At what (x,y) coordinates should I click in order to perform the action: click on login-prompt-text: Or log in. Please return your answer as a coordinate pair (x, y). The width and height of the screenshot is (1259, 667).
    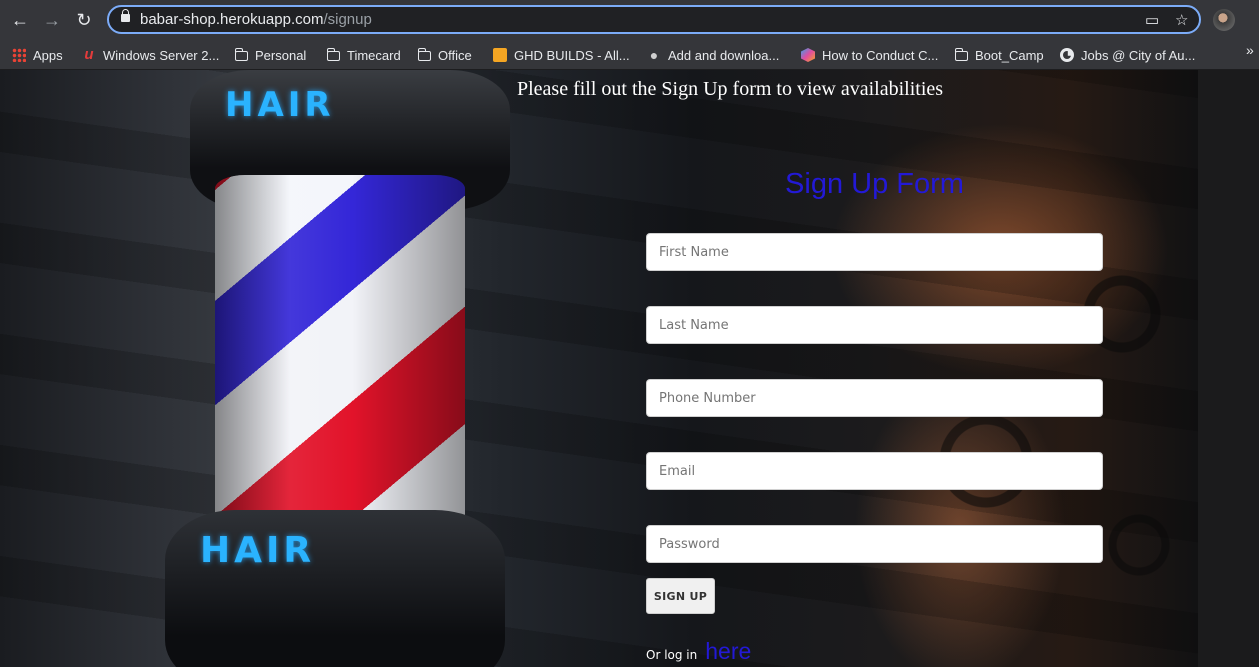
    Looking at the image, I should click on (672, 655).